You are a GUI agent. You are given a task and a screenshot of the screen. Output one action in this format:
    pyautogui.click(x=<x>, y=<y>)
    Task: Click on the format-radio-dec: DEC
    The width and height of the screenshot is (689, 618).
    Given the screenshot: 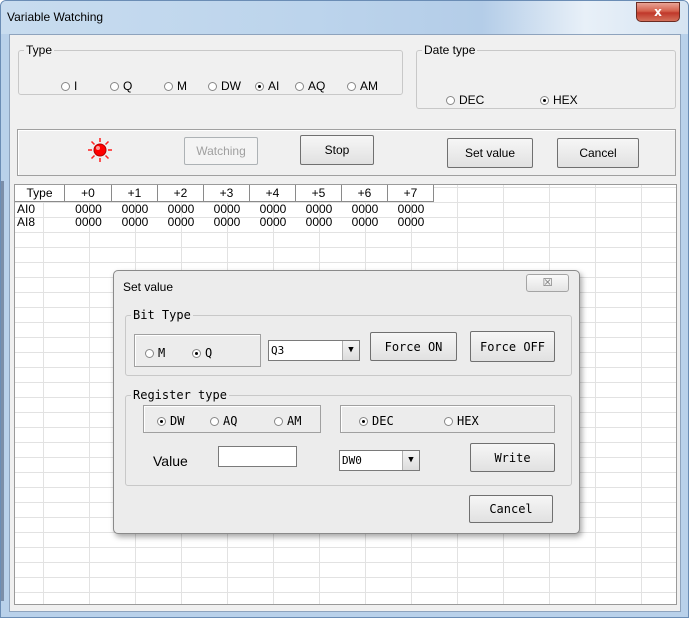 What is the action you would take?
    pyautogui.click(x=376, y=421)
    